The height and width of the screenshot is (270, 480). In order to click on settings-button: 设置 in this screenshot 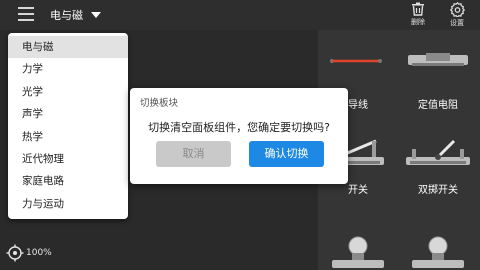, I will do `click(457, 15)`.